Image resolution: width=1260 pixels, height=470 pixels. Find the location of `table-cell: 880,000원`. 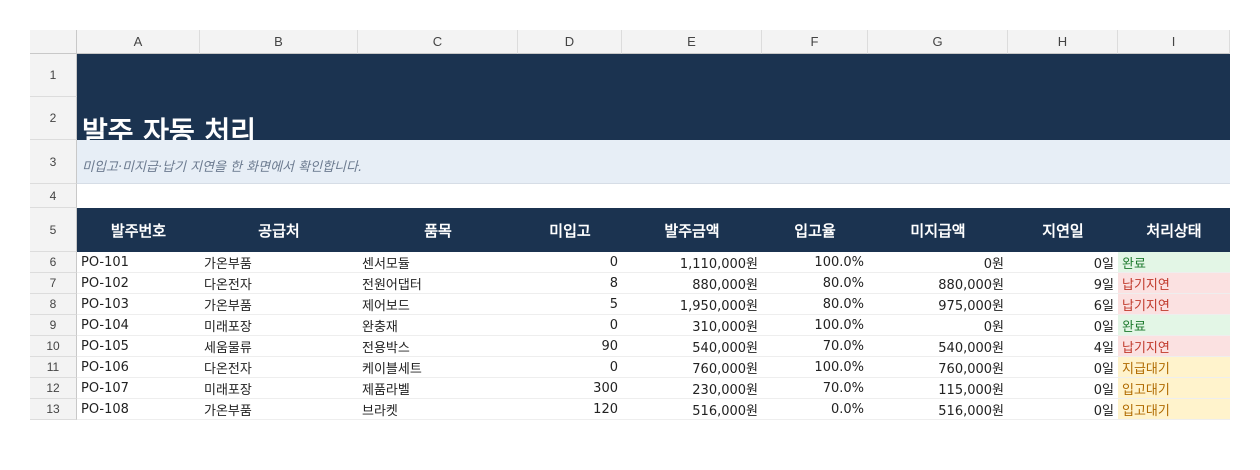

table-cell: 880,000원 is located at coordinates (938, 283).